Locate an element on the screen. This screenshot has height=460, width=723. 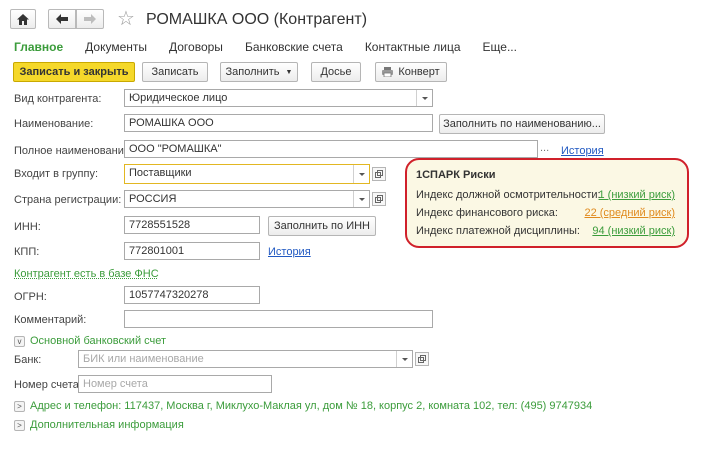
country-value: РОССИЯ is located at coordinates (153, 199).